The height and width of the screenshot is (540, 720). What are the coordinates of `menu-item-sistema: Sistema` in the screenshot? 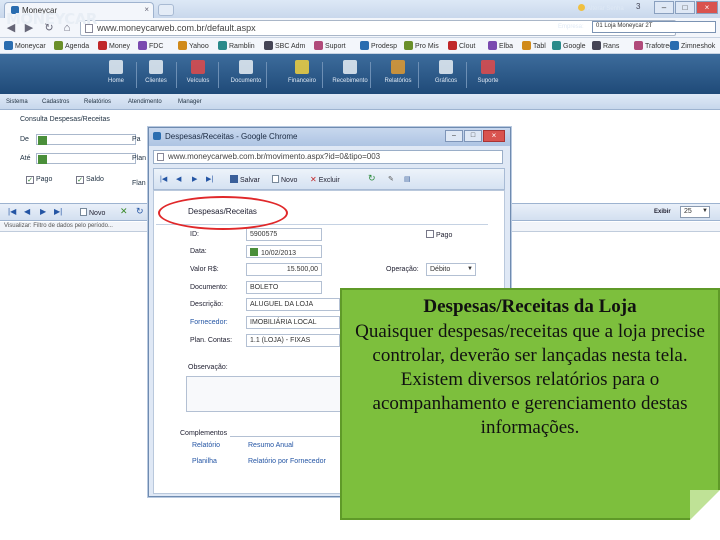 It's located at (17, 102).